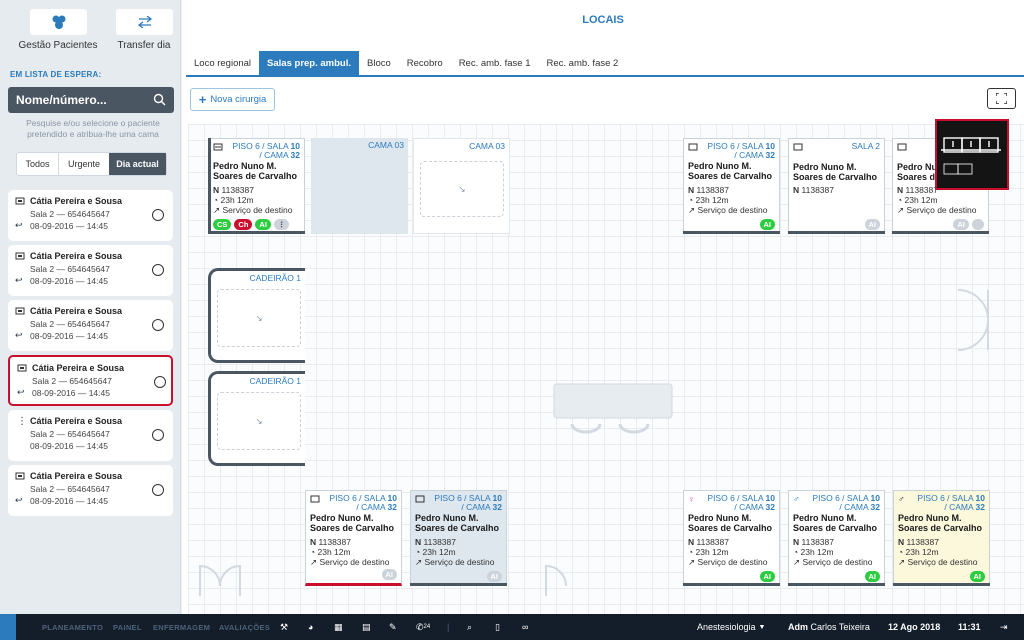 The width and height of the screenshot is (1024, 640). I want to click on tab-salas-prep-ambul: Salas prep. ambul., so click(309, 63).